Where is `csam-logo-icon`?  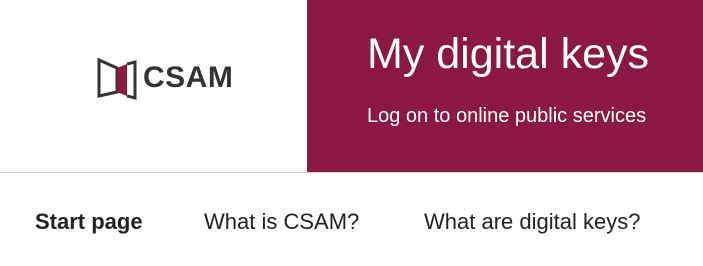 csam-logo-icon is located at coordinates (117, 78).